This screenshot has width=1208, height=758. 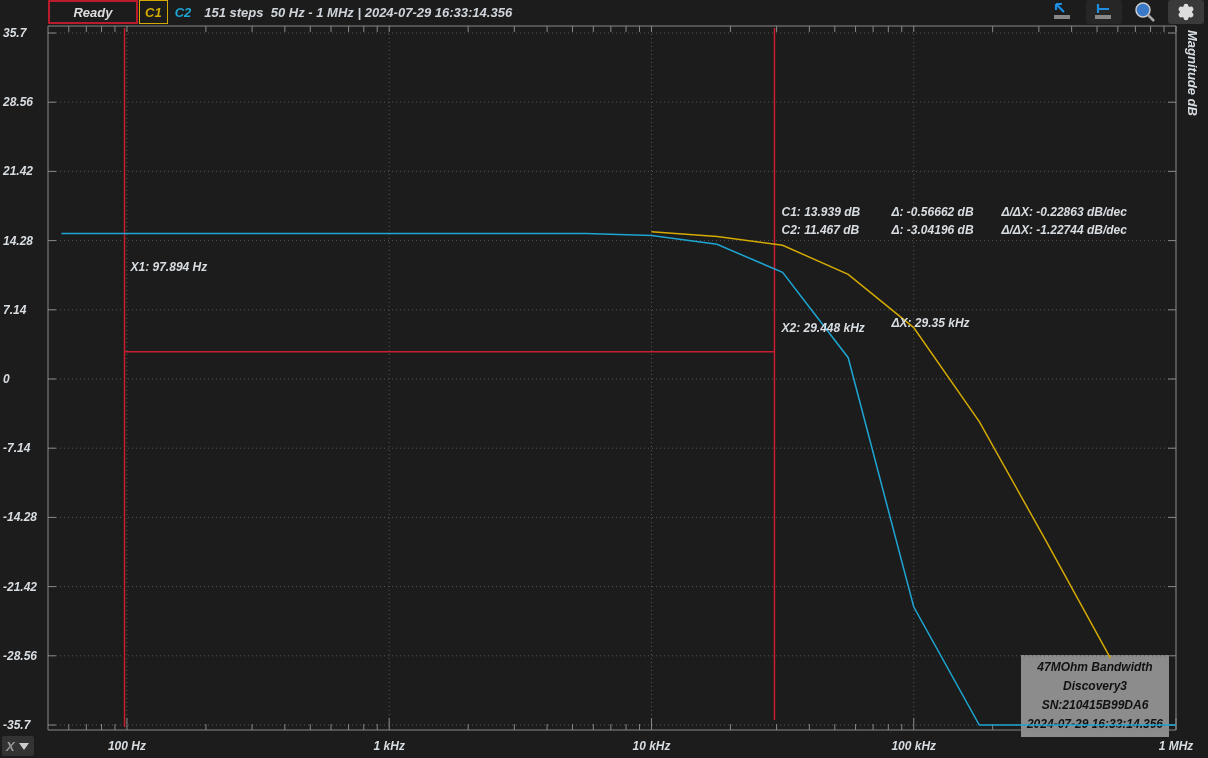 What do you see at coordinates (6, 379) in the screenshot?
I see `y-tick-label: 0` at bounding box center [6, 379].